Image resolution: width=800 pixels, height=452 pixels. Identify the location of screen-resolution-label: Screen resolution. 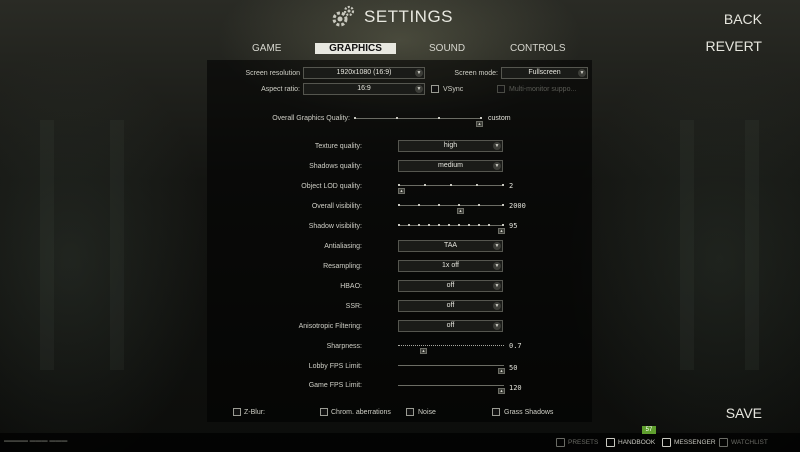
(272, 73).